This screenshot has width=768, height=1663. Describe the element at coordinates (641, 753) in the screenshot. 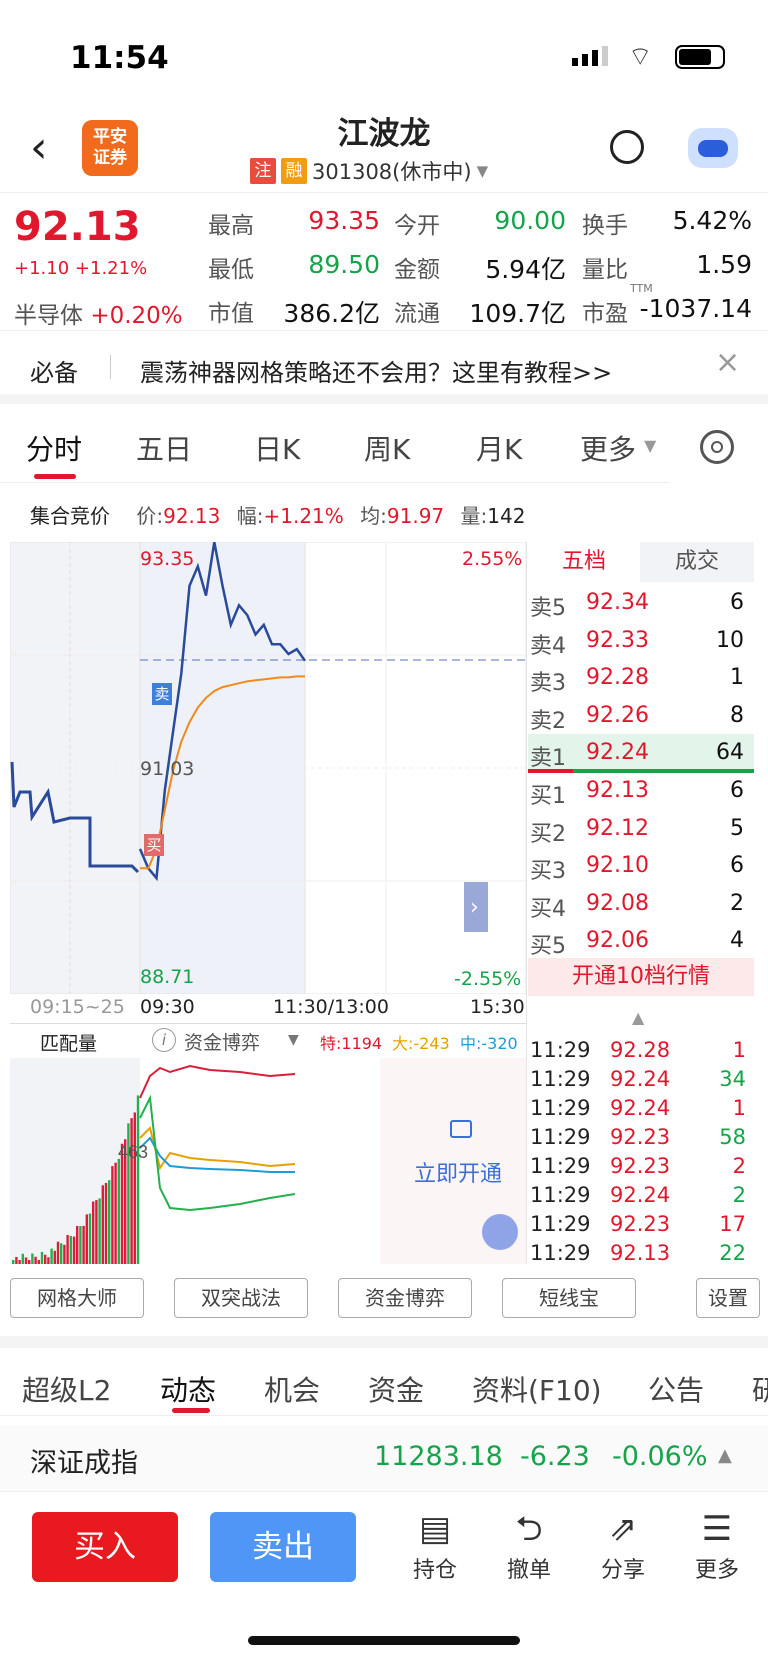

I see `ask-row: 卖1 92.24 64` at that location.